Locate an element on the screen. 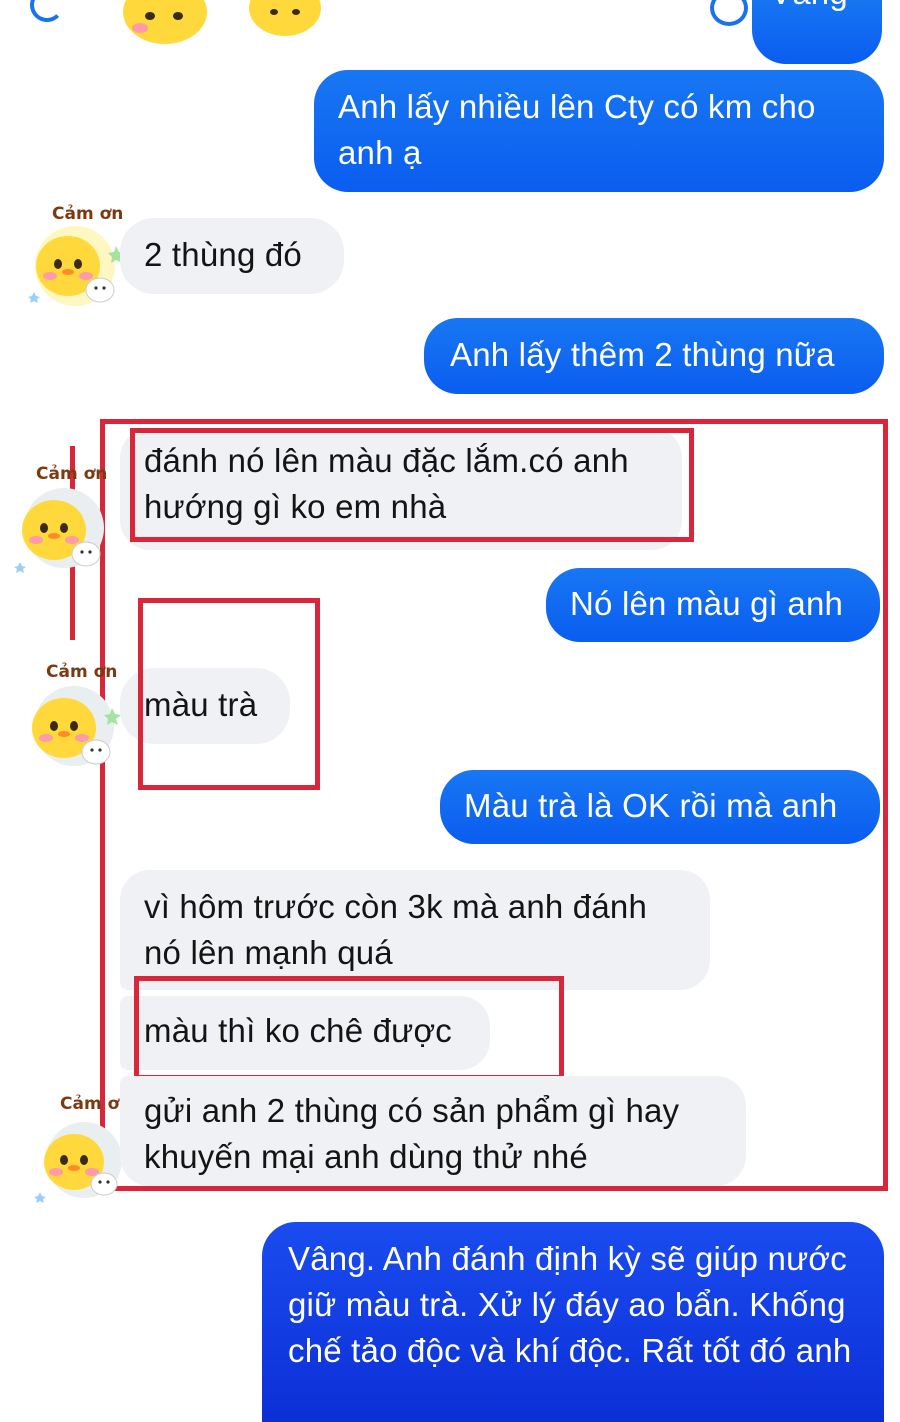 This screenshot has width=900, height=1422. message-bubble-outgoing: Nó lên màu gì anh is located at coordinates (713, 605).